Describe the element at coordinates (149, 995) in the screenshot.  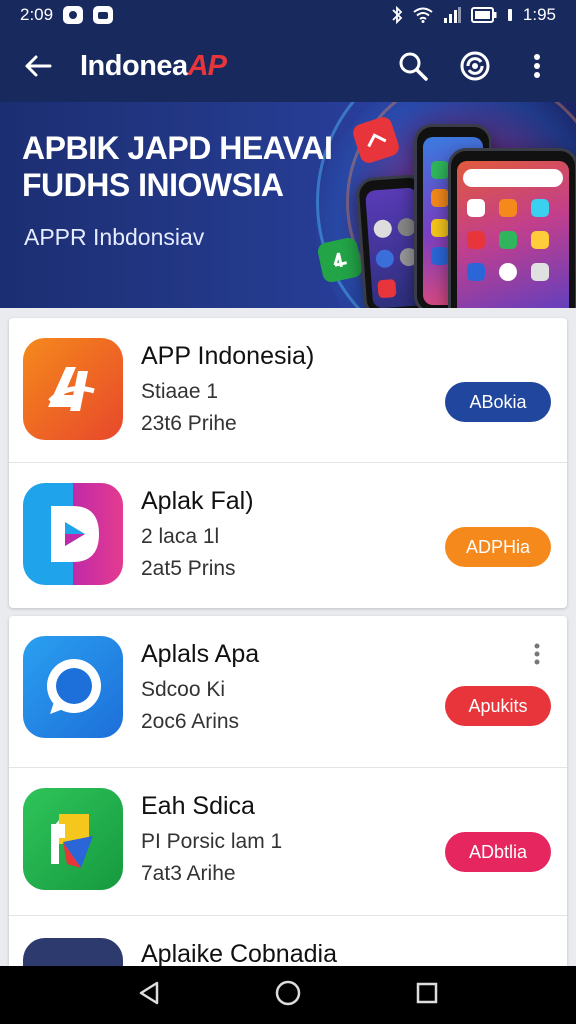
I see `back-nav-icon` at that location.